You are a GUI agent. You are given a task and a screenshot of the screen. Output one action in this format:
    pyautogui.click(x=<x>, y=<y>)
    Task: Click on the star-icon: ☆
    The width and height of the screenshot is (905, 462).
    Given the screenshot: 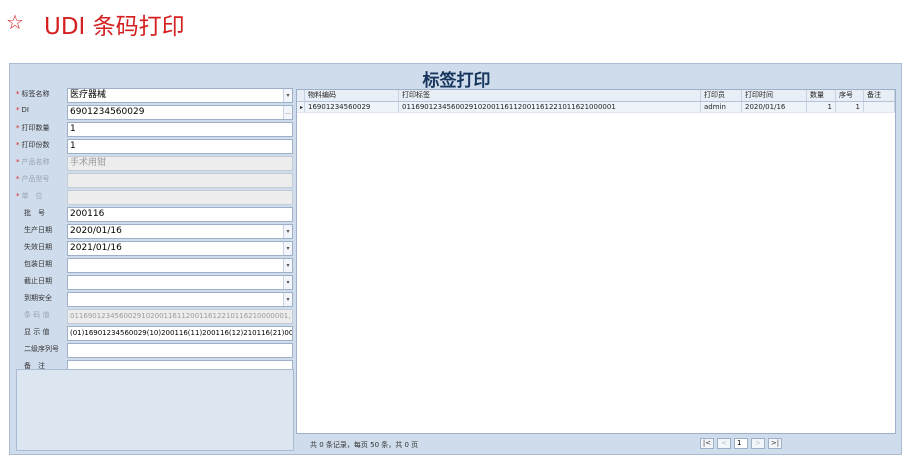 What is the action you would take?
    pyautogui.click(x=15, y=22)
    